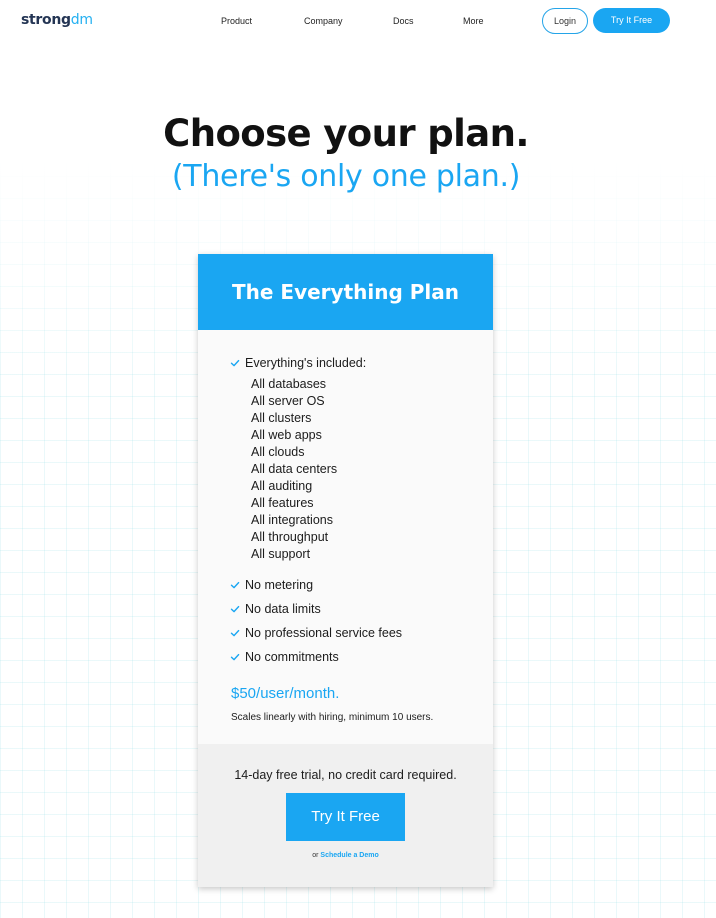 The width and height of the screenshot is (716, 918). Describe the element at coordinates (292, 520) in the screenshot. I see `list-item: All integrations` at that location.